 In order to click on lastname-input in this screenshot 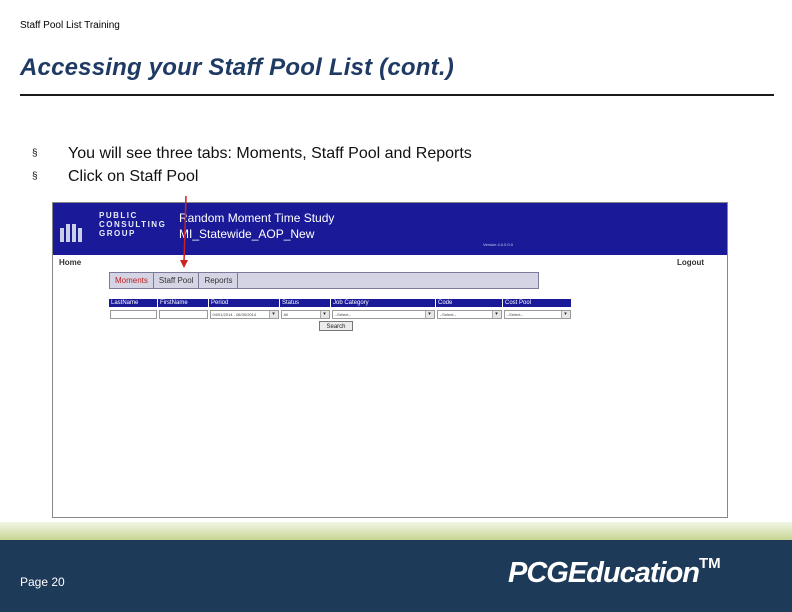, I will do `click(133, 314)`.